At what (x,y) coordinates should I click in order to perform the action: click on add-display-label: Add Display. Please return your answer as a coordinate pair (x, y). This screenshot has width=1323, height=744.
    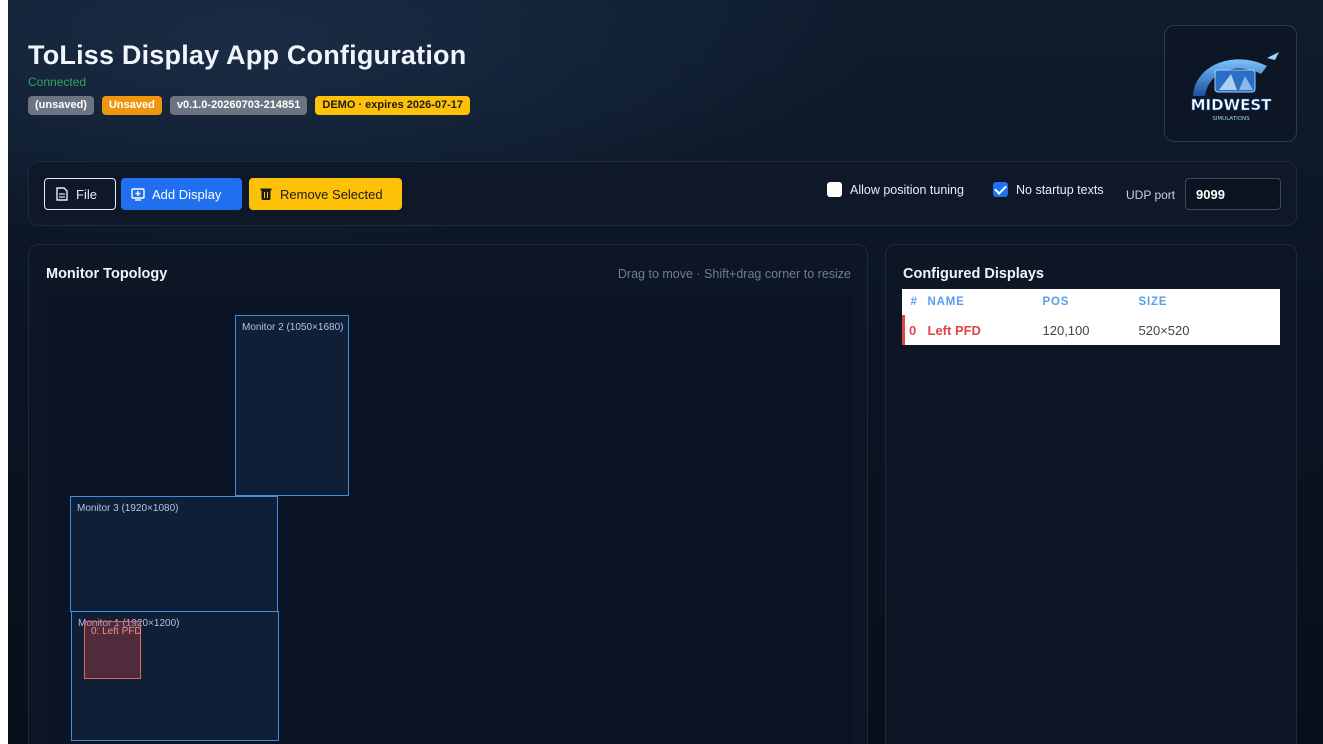
    Looking at the image, I should click on (187, 194).